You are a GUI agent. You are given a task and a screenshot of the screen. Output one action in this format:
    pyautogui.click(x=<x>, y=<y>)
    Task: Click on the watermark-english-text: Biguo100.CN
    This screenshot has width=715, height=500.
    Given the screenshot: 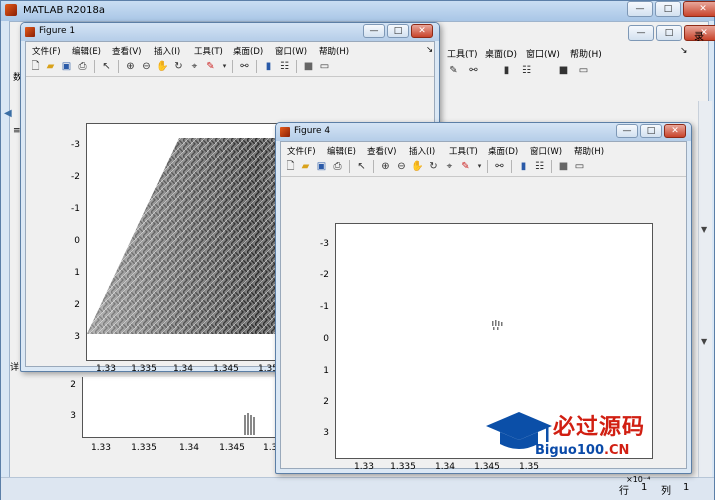 What is the action you would take?
    pyautogui.click(x=582, y=450)
    